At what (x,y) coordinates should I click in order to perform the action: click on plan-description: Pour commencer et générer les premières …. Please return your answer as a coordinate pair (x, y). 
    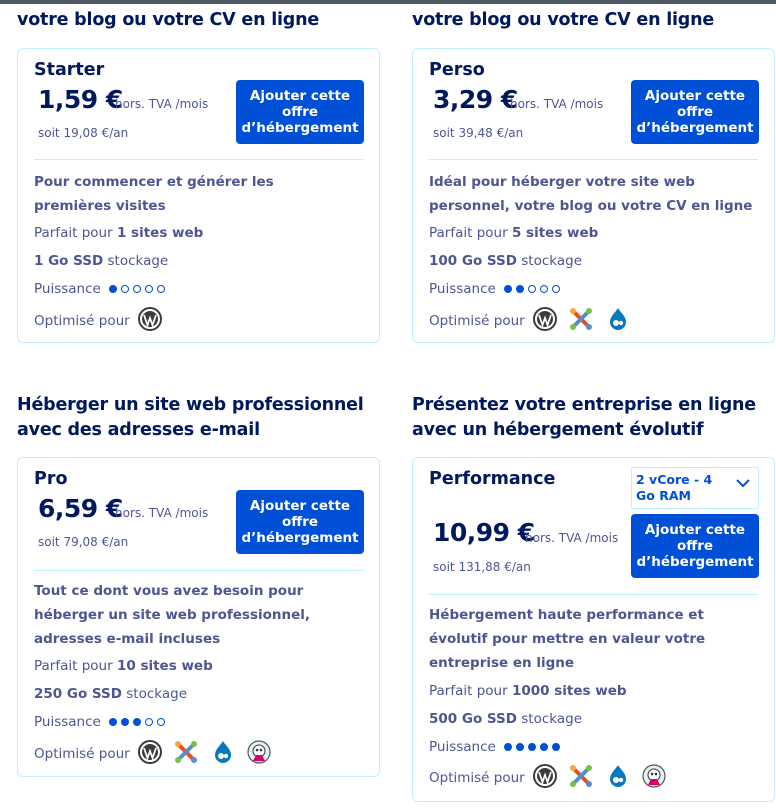
    Looking at the image, I should click on (154, 194).